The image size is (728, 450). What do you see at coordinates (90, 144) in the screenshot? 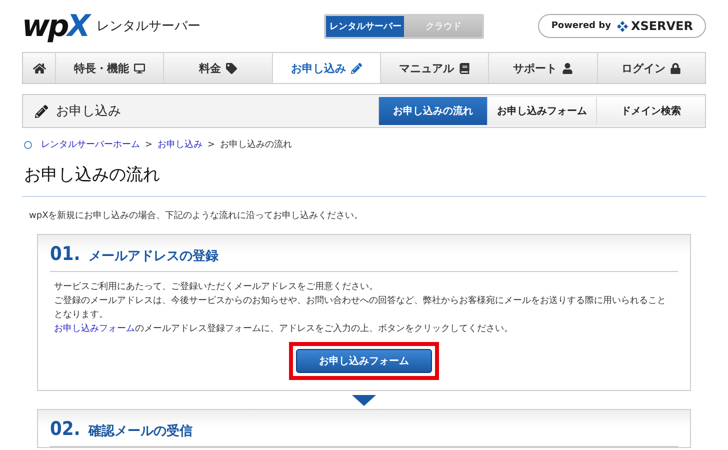
I see `breadcrumb-link: レンタルサーバーホーム` at bounding box center [90, 144].